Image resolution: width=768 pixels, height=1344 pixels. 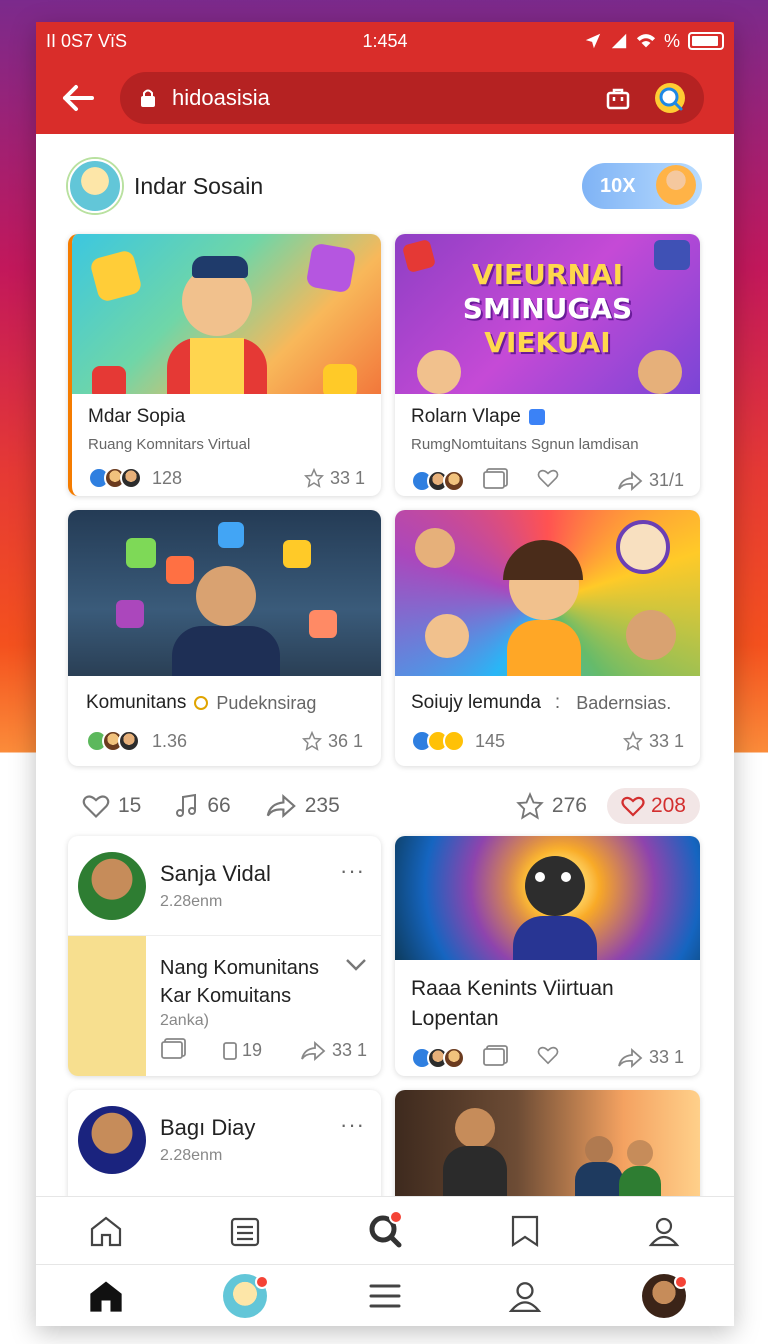 I want to click on tab-profile-outline, so click(x=664, y=1231).